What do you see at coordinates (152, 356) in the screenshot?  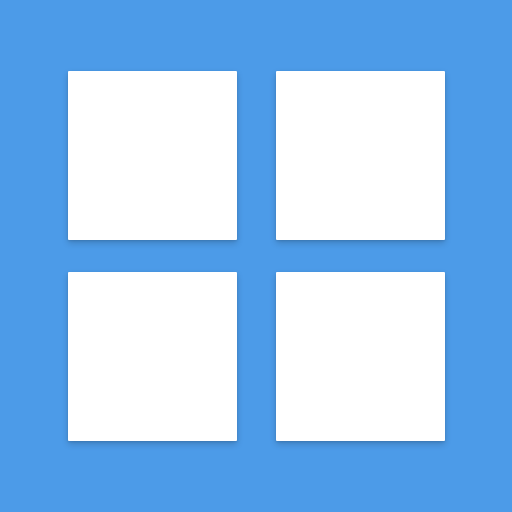 I see `grid-tile-bottom-left` at bounding box center [152, 356].